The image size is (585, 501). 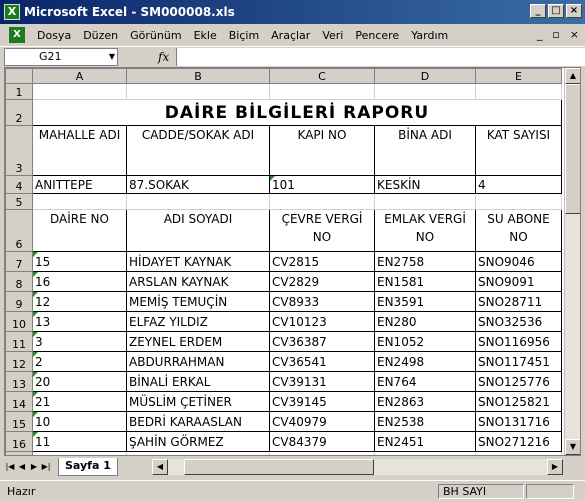 What do you see at coordinates (19, 421) in the screenshot?
I see `row-header: 15` at bounding box center [19, 421].